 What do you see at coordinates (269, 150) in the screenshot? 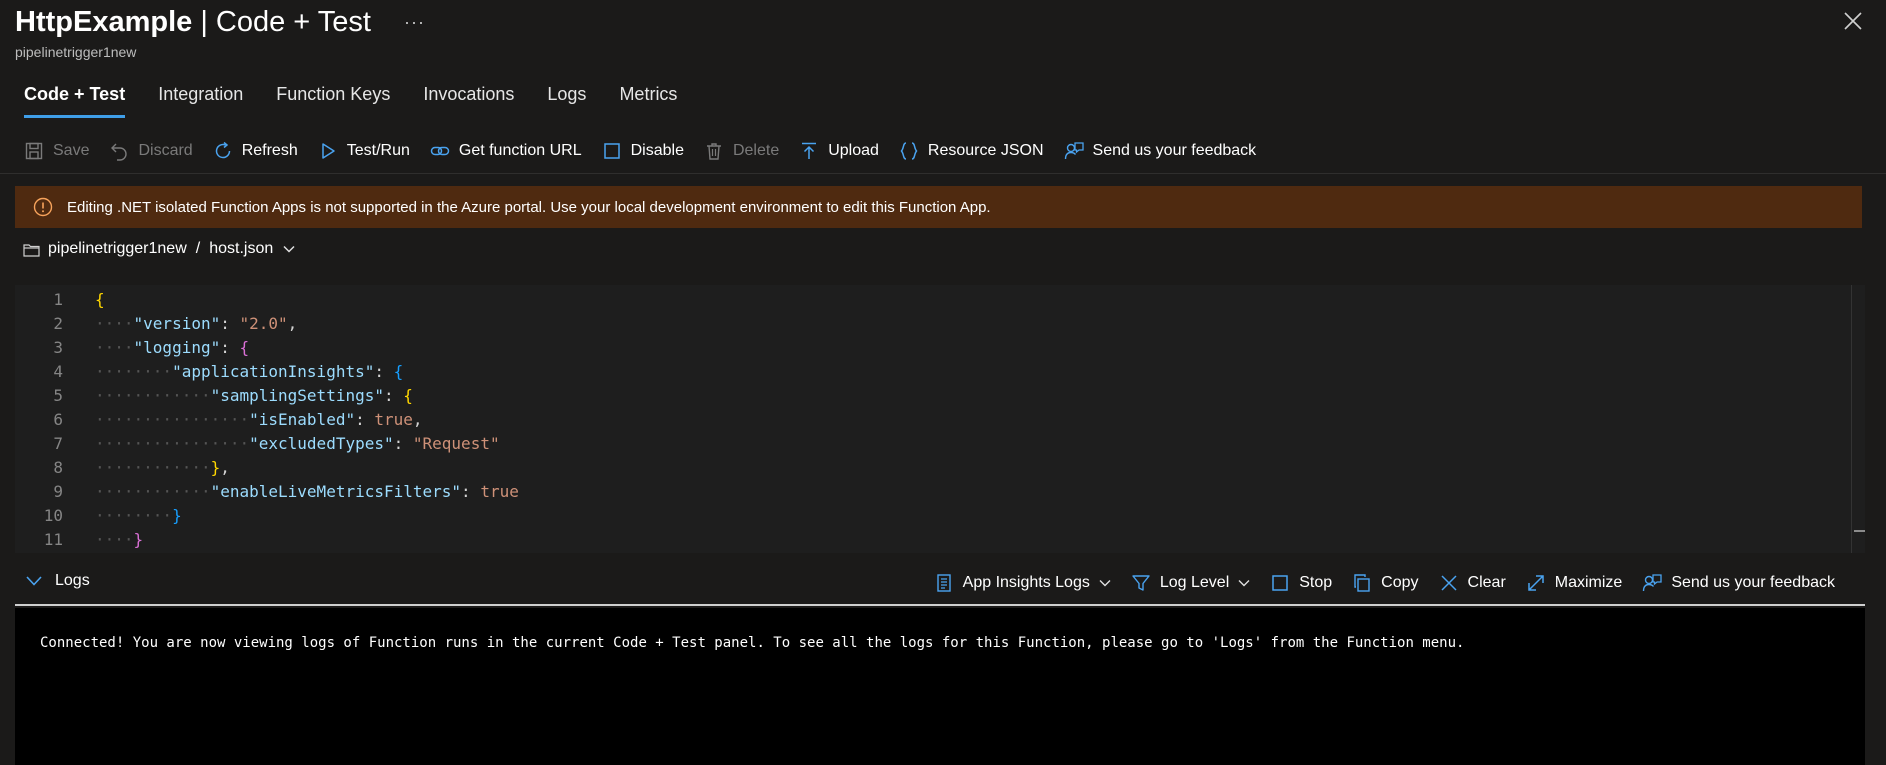
I see `refresh-label: Refresh` at bounding box center [269, 150].